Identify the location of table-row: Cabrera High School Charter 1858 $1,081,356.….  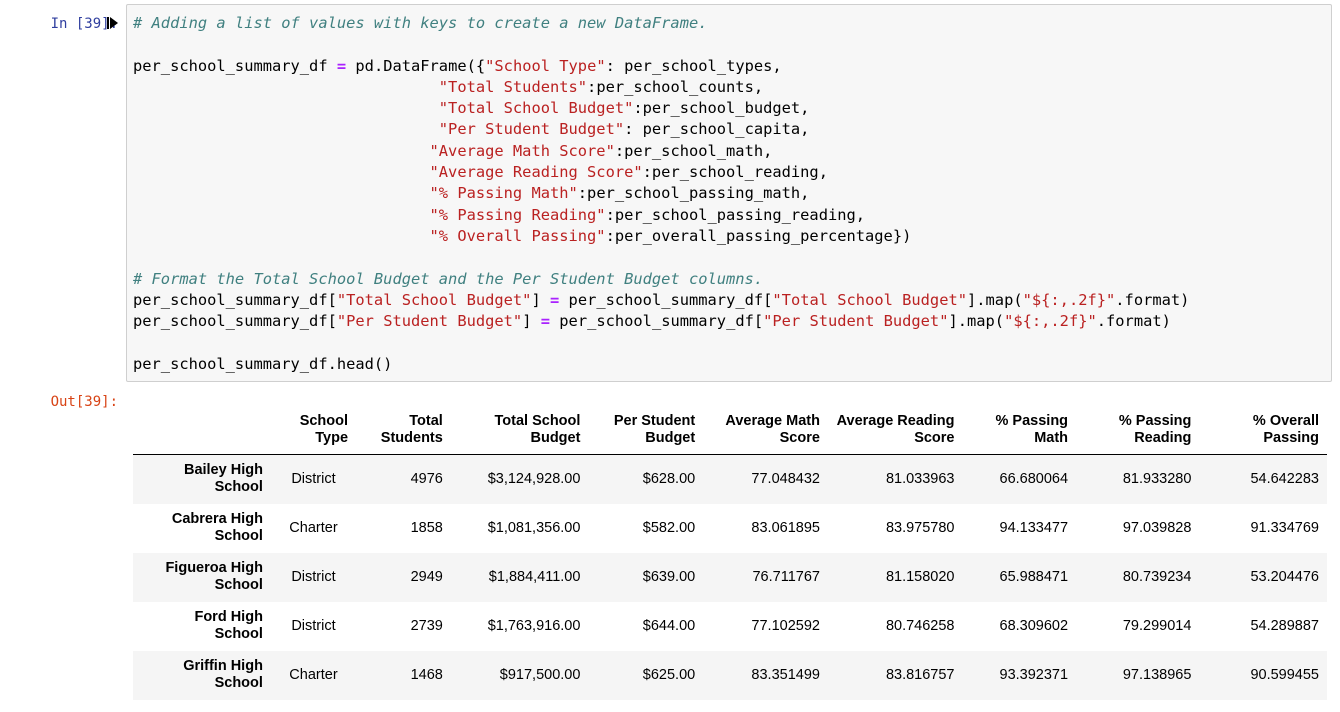
(730, 528).